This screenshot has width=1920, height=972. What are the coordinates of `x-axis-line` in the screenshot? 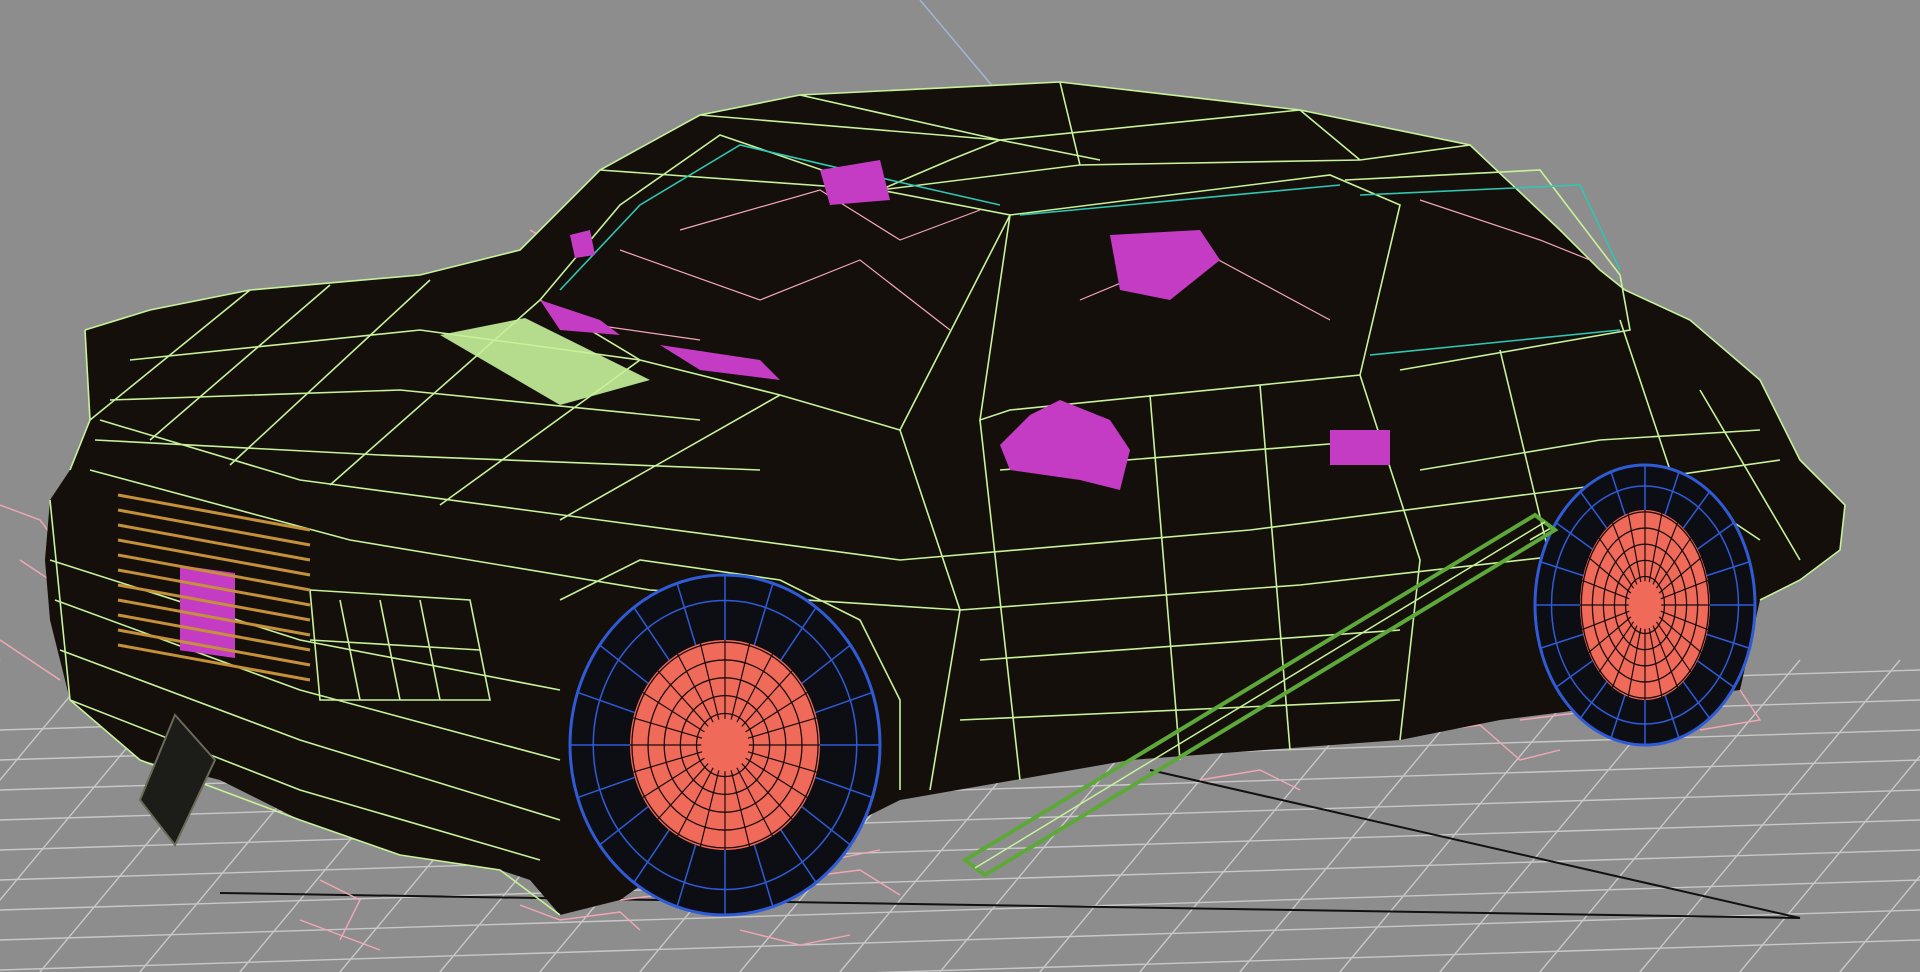 It's located at (1010, 905).